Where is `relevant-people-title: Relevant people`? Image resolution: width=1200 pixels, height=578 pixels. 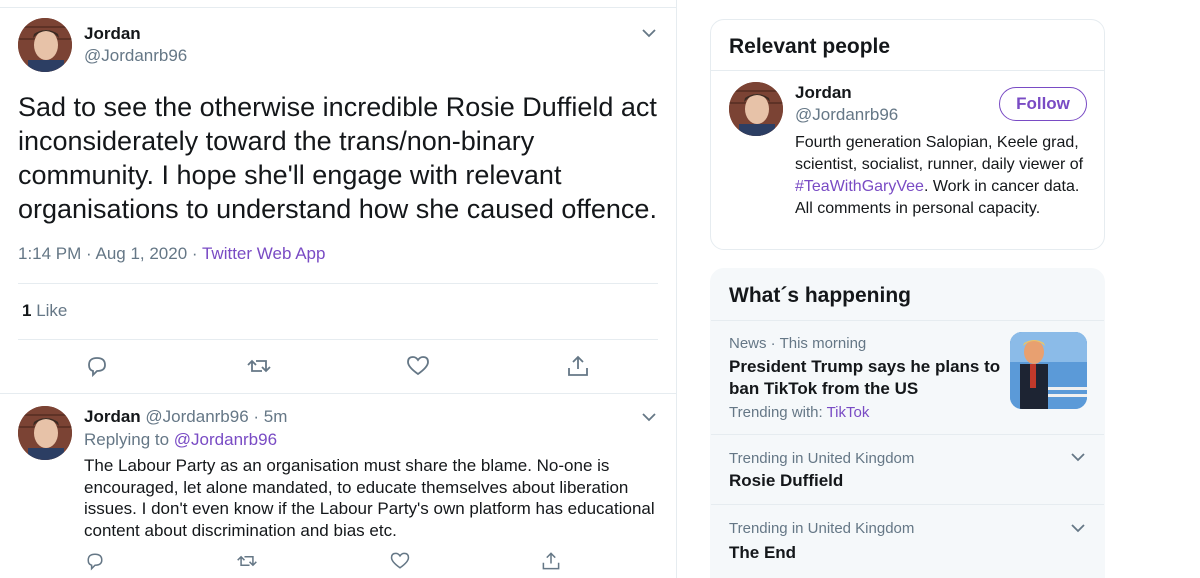
relevant-people-title: Relevant people is located at coordinates (810, 46).